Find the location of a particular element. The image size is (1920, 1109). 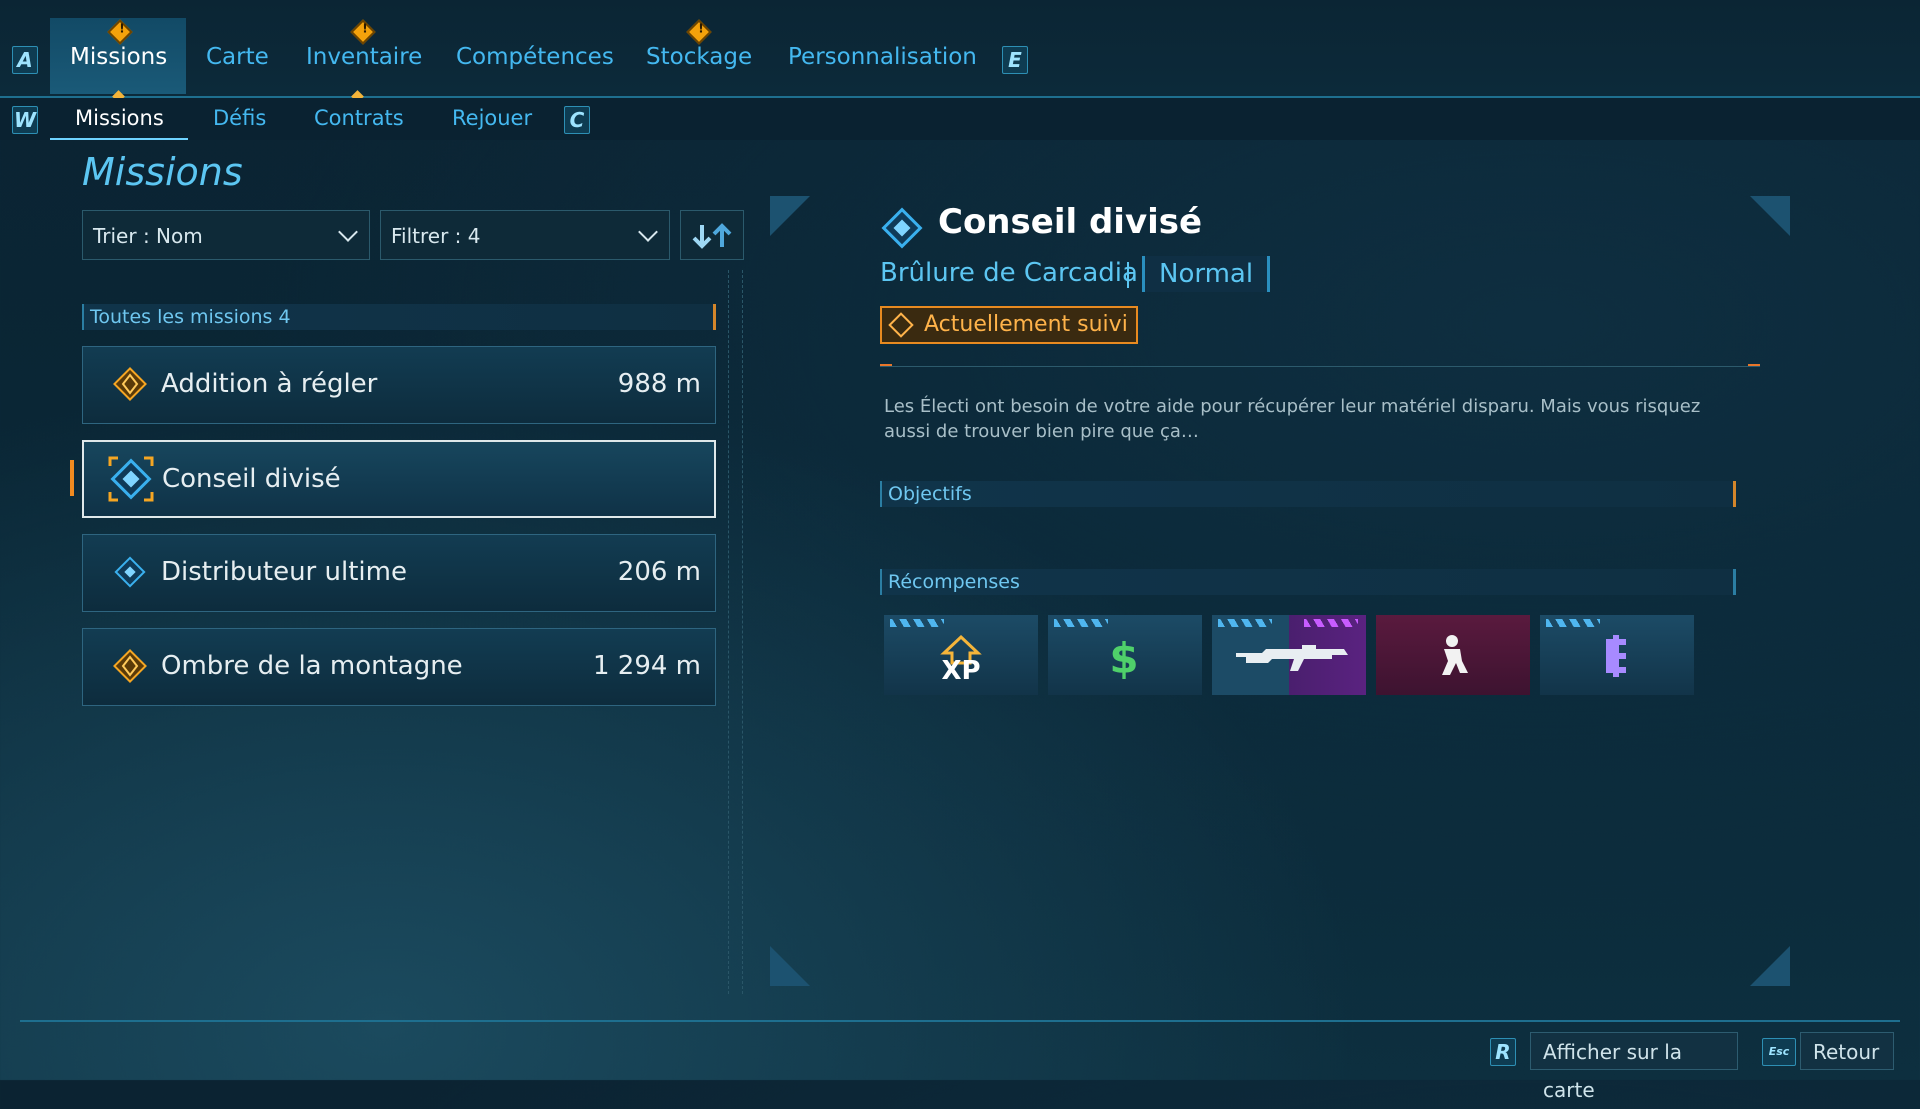

money-icon: $ is located at coordinates (1123, 657).